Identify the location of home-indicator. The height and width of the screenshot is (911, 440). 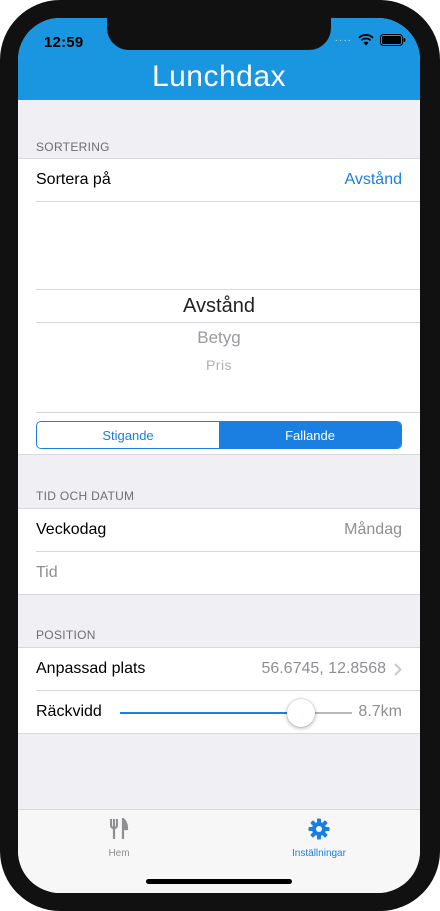
(219, 881).